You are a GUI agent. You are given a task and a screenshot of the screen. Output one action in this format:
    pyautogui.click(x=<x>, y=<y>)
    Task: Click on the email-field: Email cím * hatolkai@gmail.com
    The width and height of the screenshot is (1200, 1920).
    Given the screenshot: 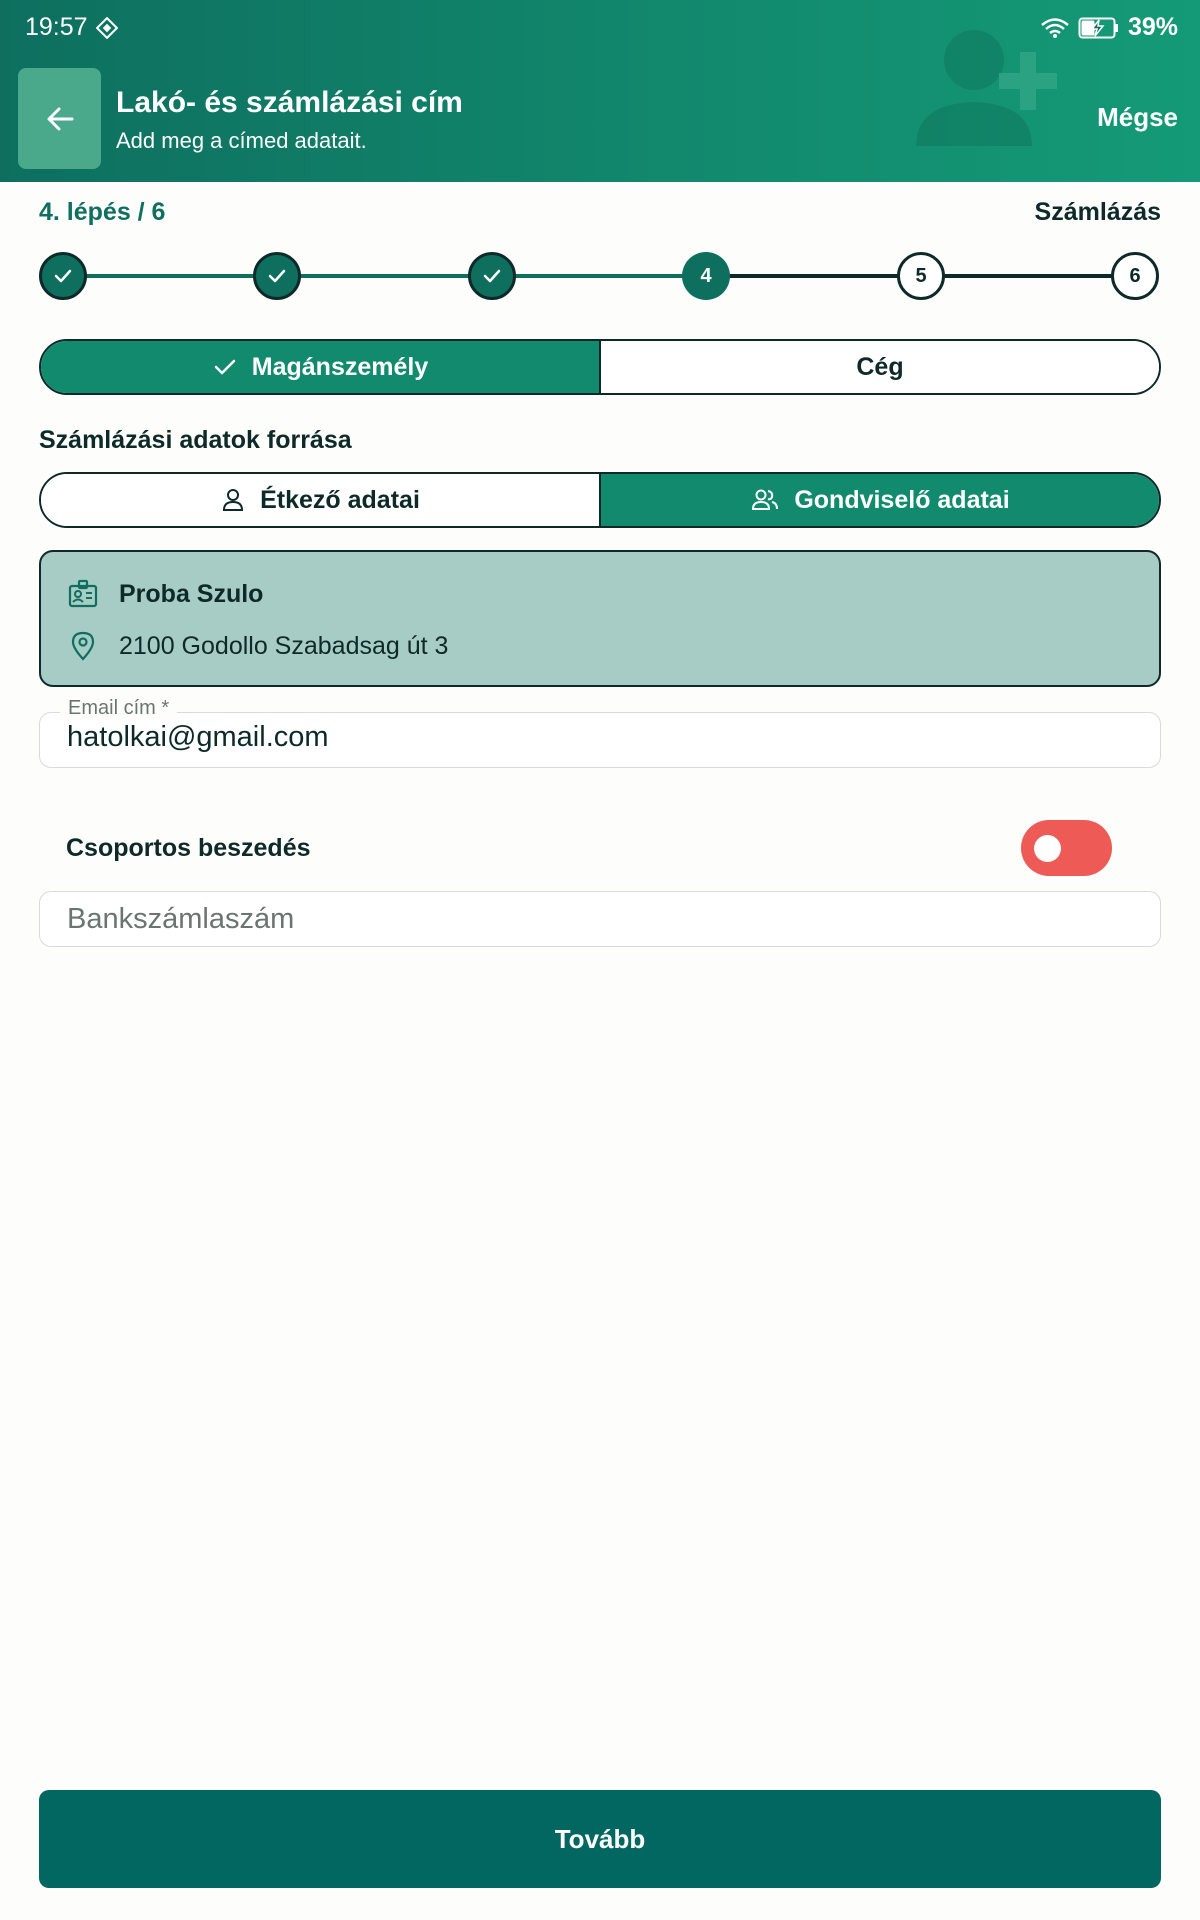 What is the action you would take?
    pyautogui.click(x=600, y=732)
    